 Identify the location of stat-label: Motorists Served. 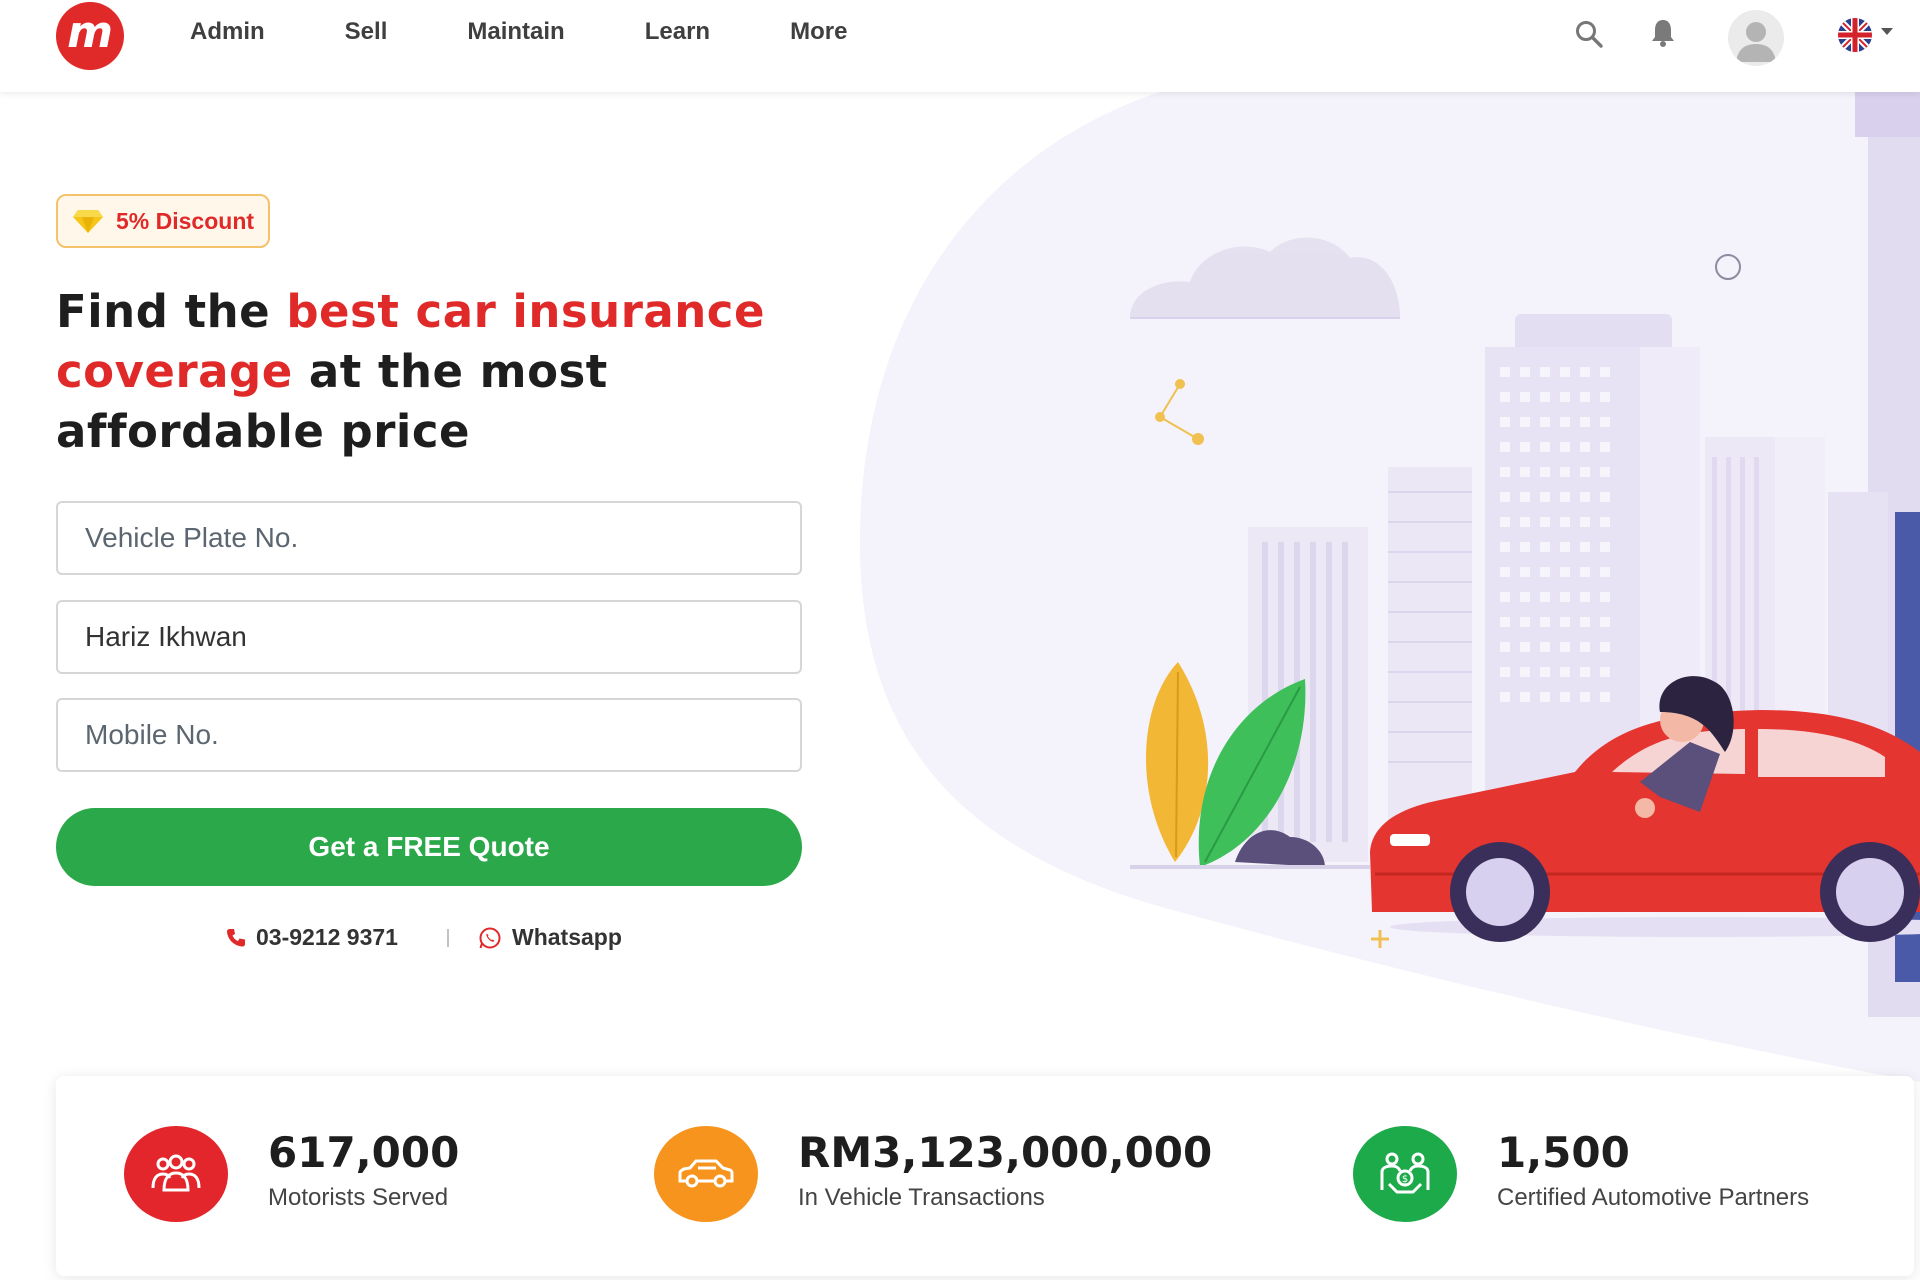
(358, 1197).